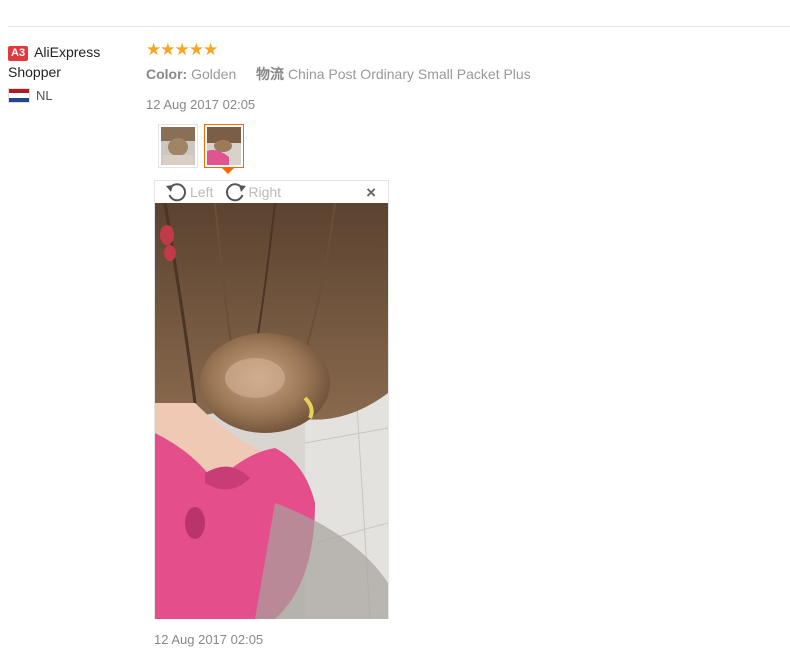 Image resolution: width=790 pixels, height=659 pixels. I want to click on netherlands-flag-icon, so click(19, 95).